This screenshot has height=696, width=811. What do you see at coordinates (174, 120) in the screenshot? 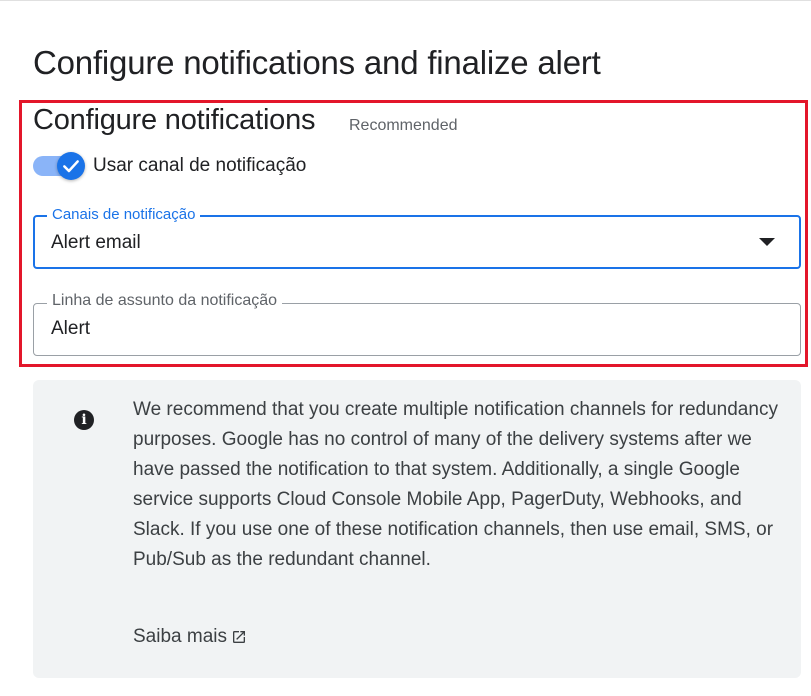
I see `section-title: Configure notifications` at bounding box center [174, 120].